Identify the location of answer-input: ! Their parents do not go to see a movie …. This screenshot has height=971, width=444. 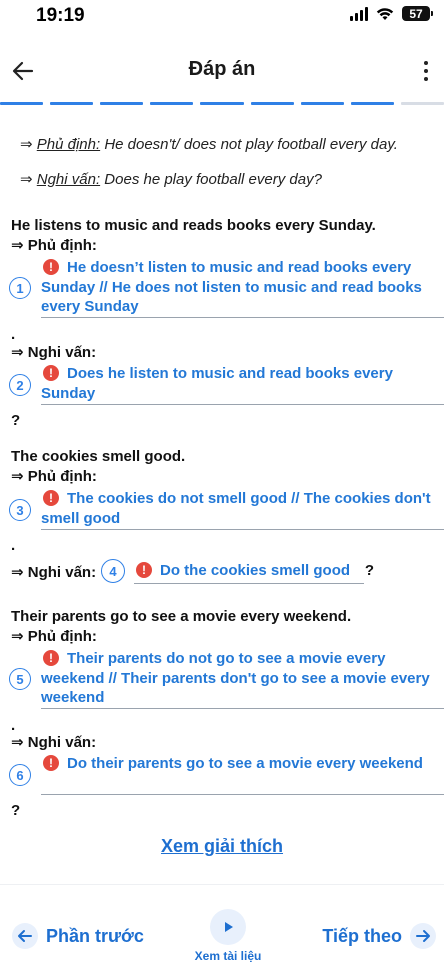
(242, 678).